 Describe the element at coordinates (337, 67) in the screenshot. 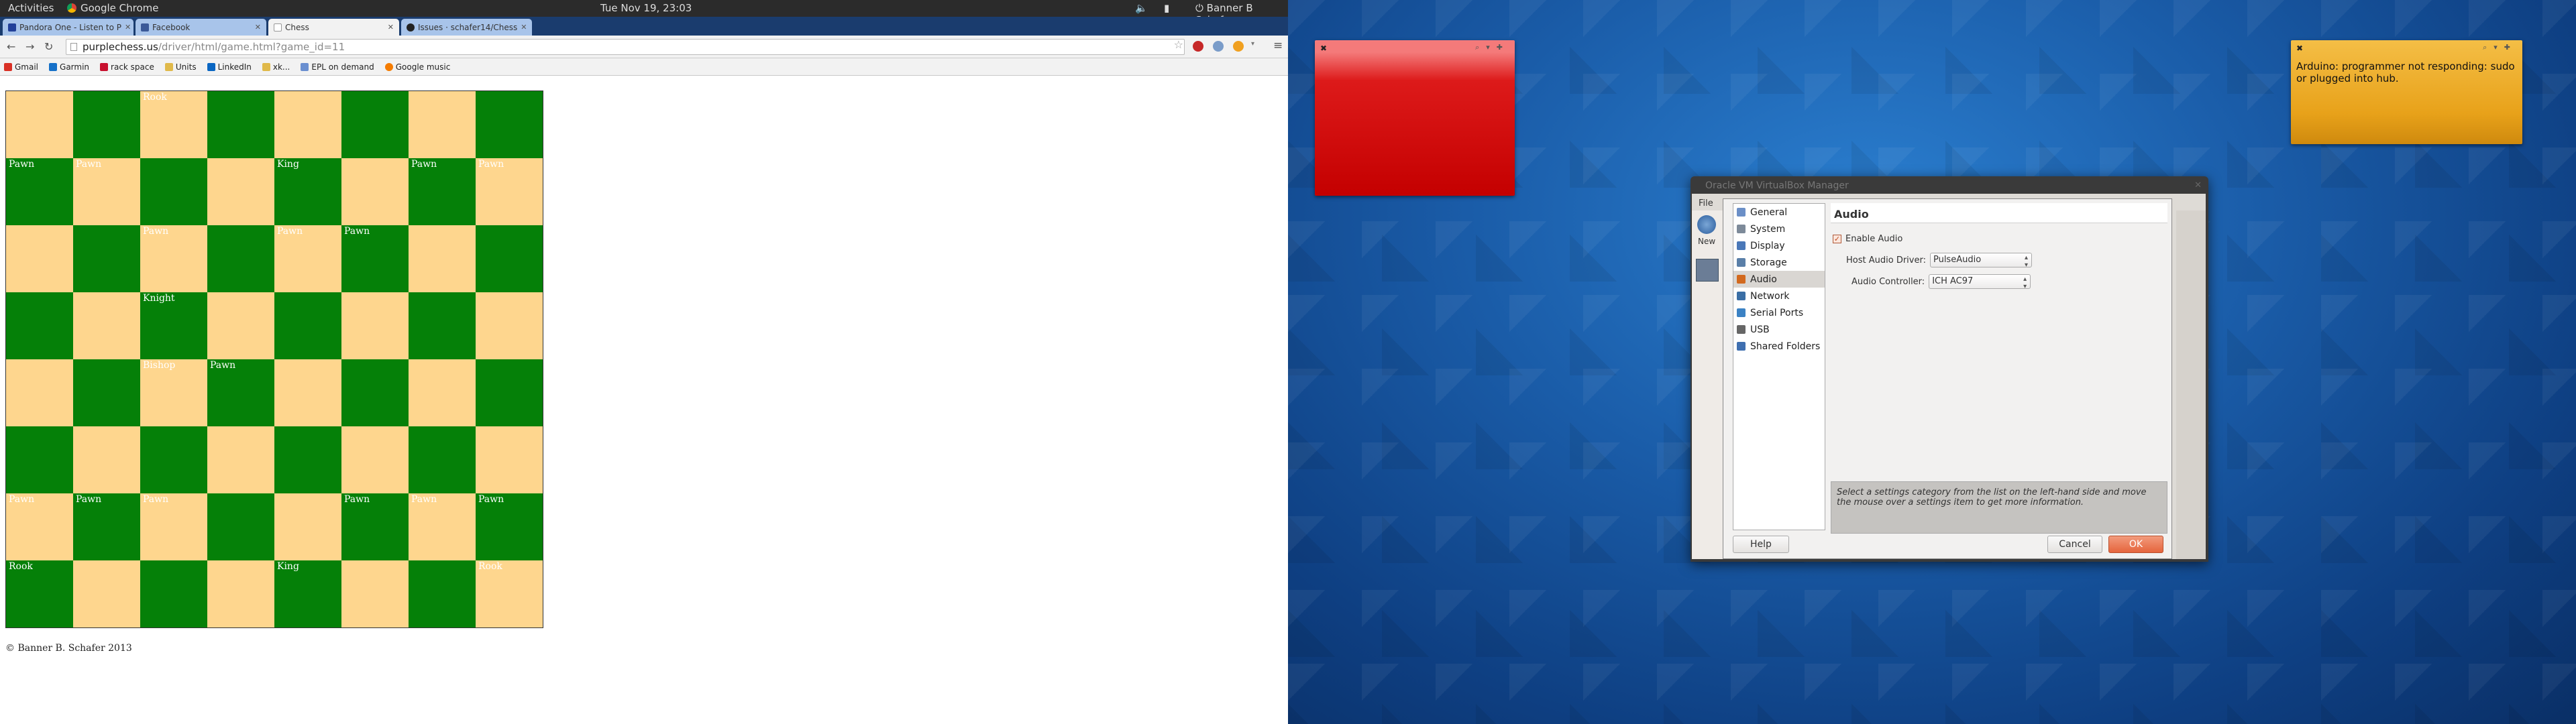

I see `bookmark-epl: EPL on demand` at that location.